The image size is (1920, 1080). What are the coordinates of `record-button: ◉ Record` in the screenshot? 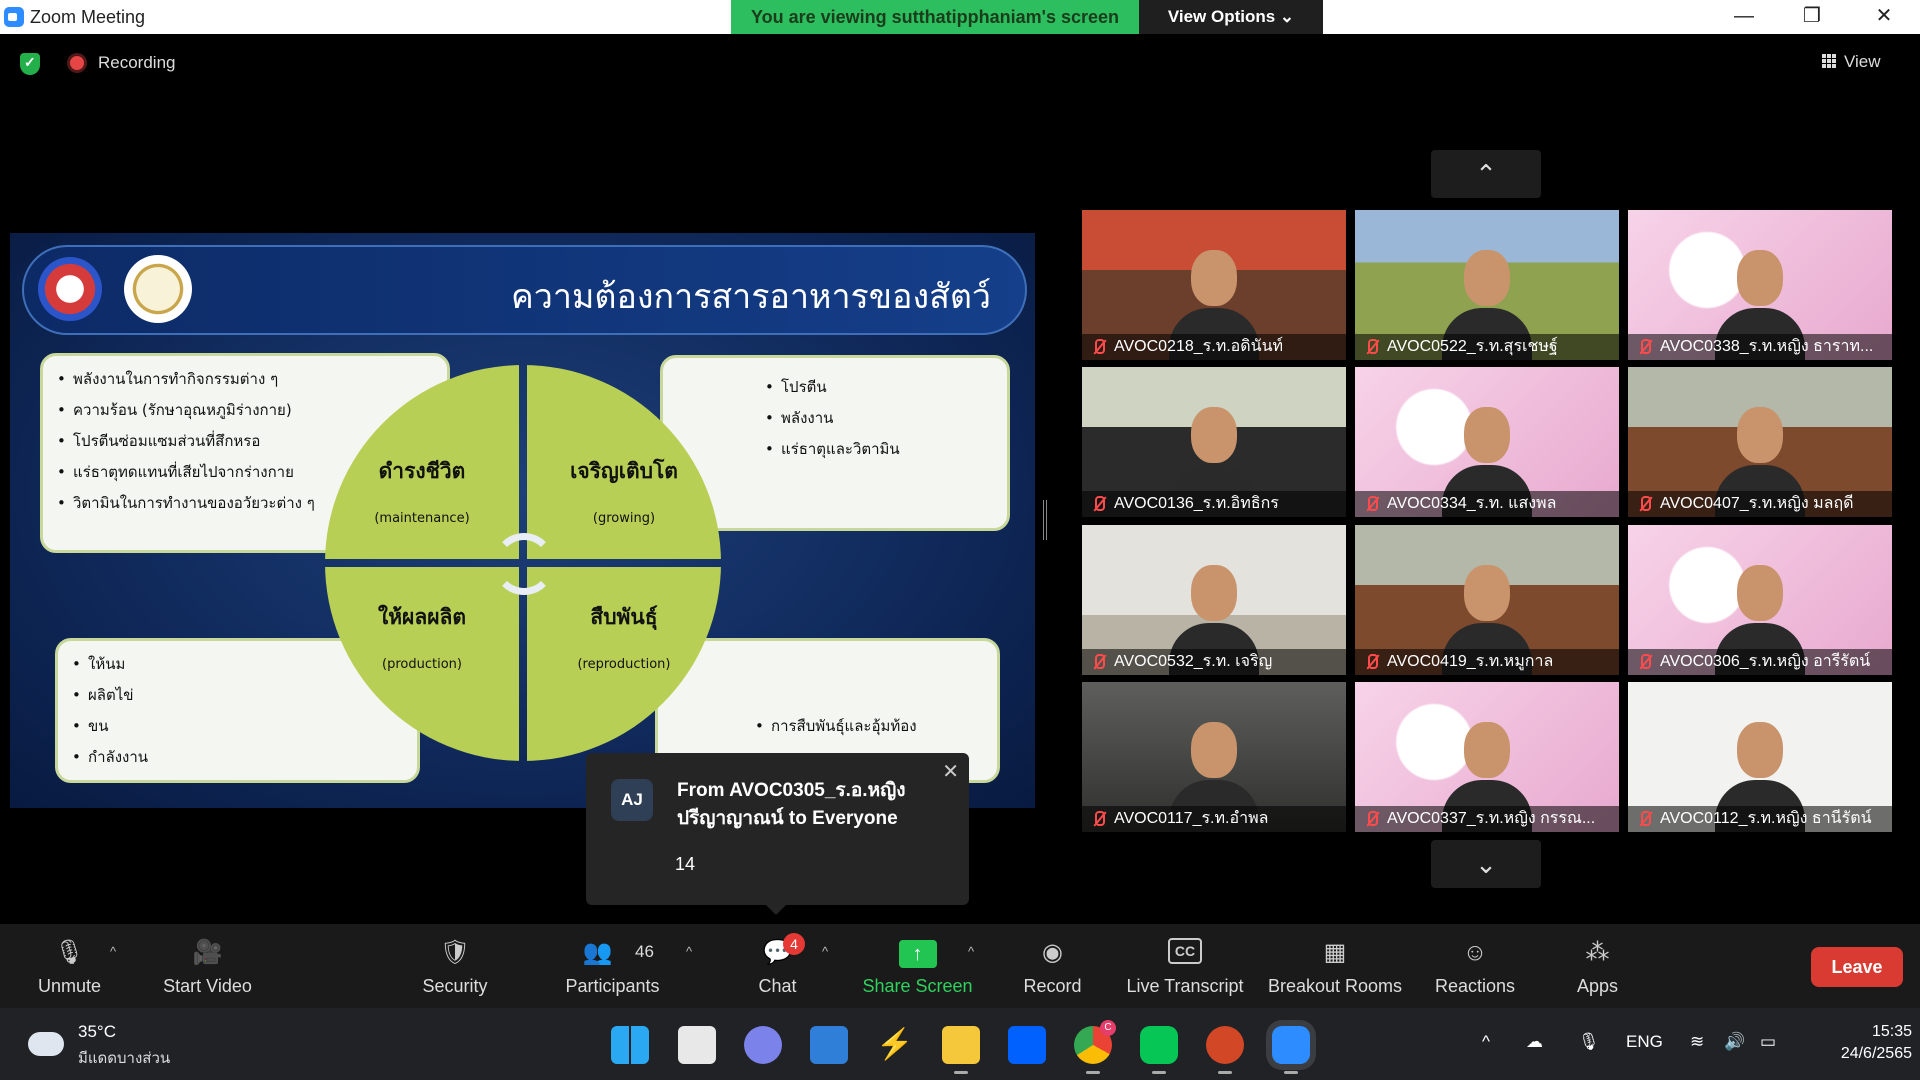 It's located at (1052, 966).